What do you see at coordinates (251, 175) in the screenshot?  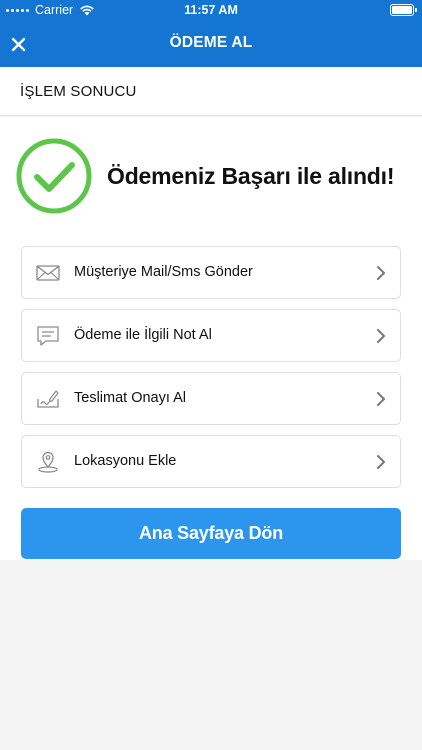 I see `success-message: Ödemeniz Başarı ile alındı!` at bounding box center [251, 175].